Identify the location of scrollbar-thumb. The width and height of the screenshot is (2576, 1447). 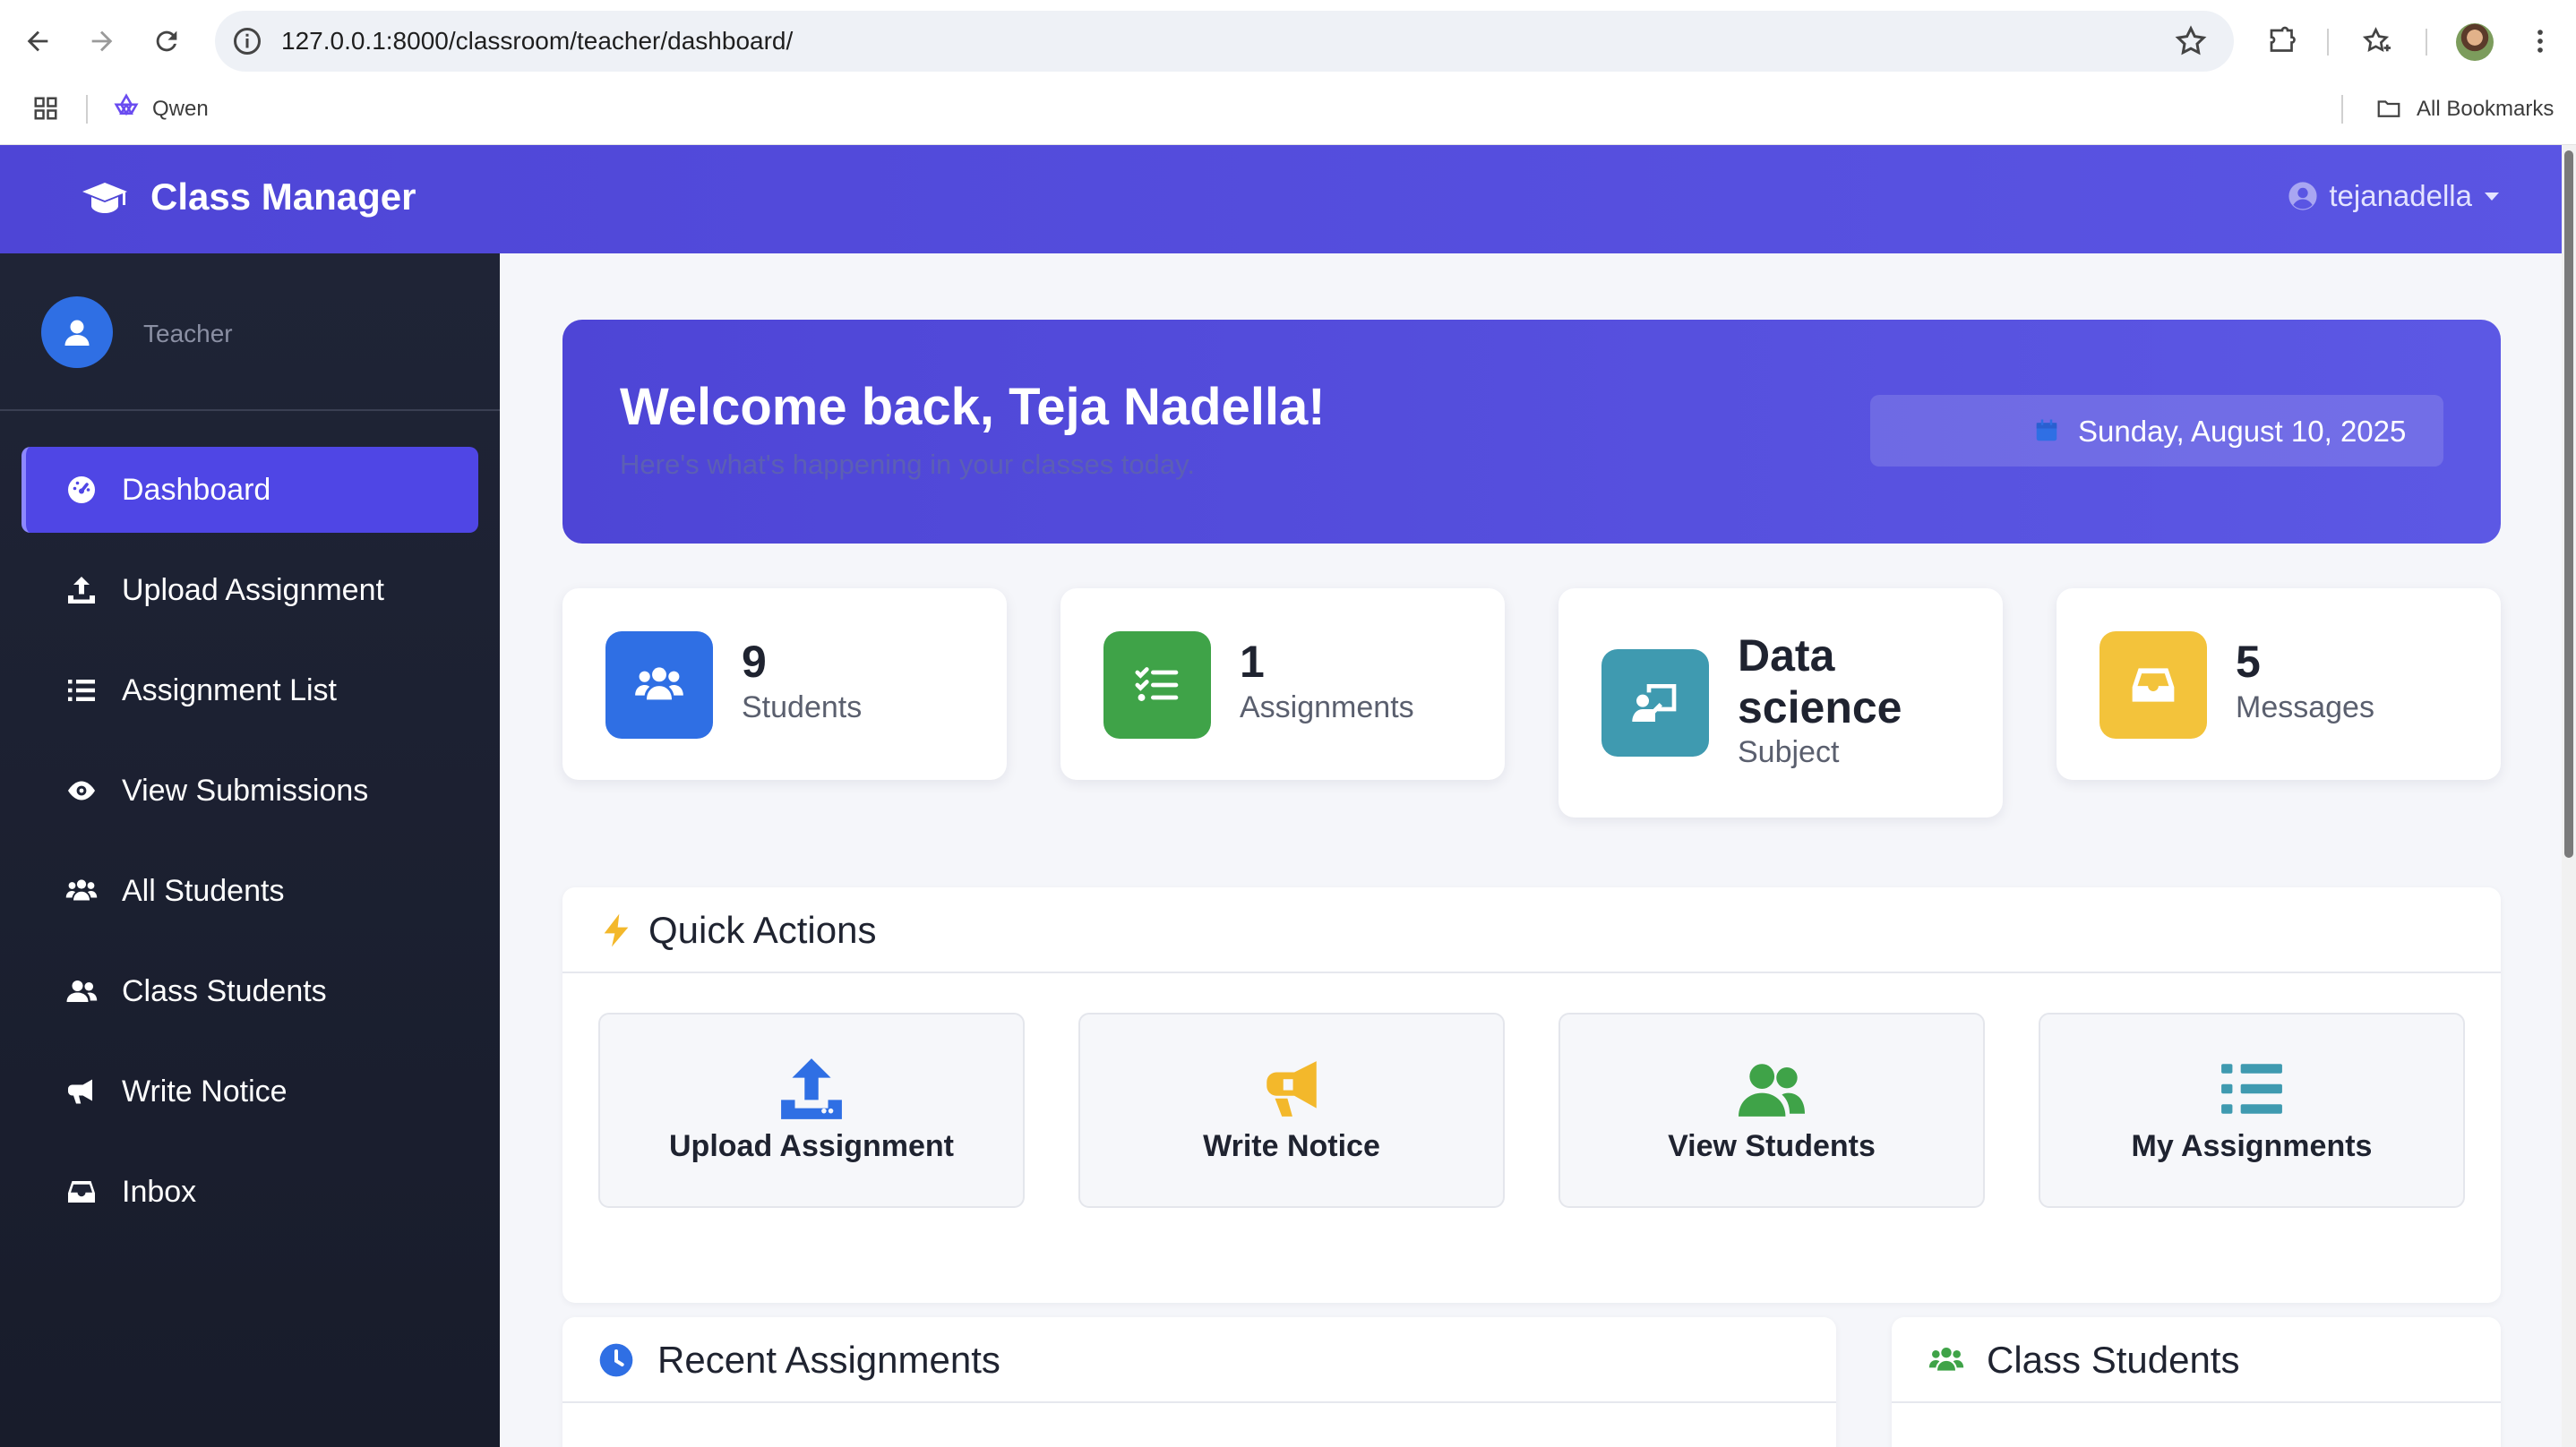
(2568, 504).